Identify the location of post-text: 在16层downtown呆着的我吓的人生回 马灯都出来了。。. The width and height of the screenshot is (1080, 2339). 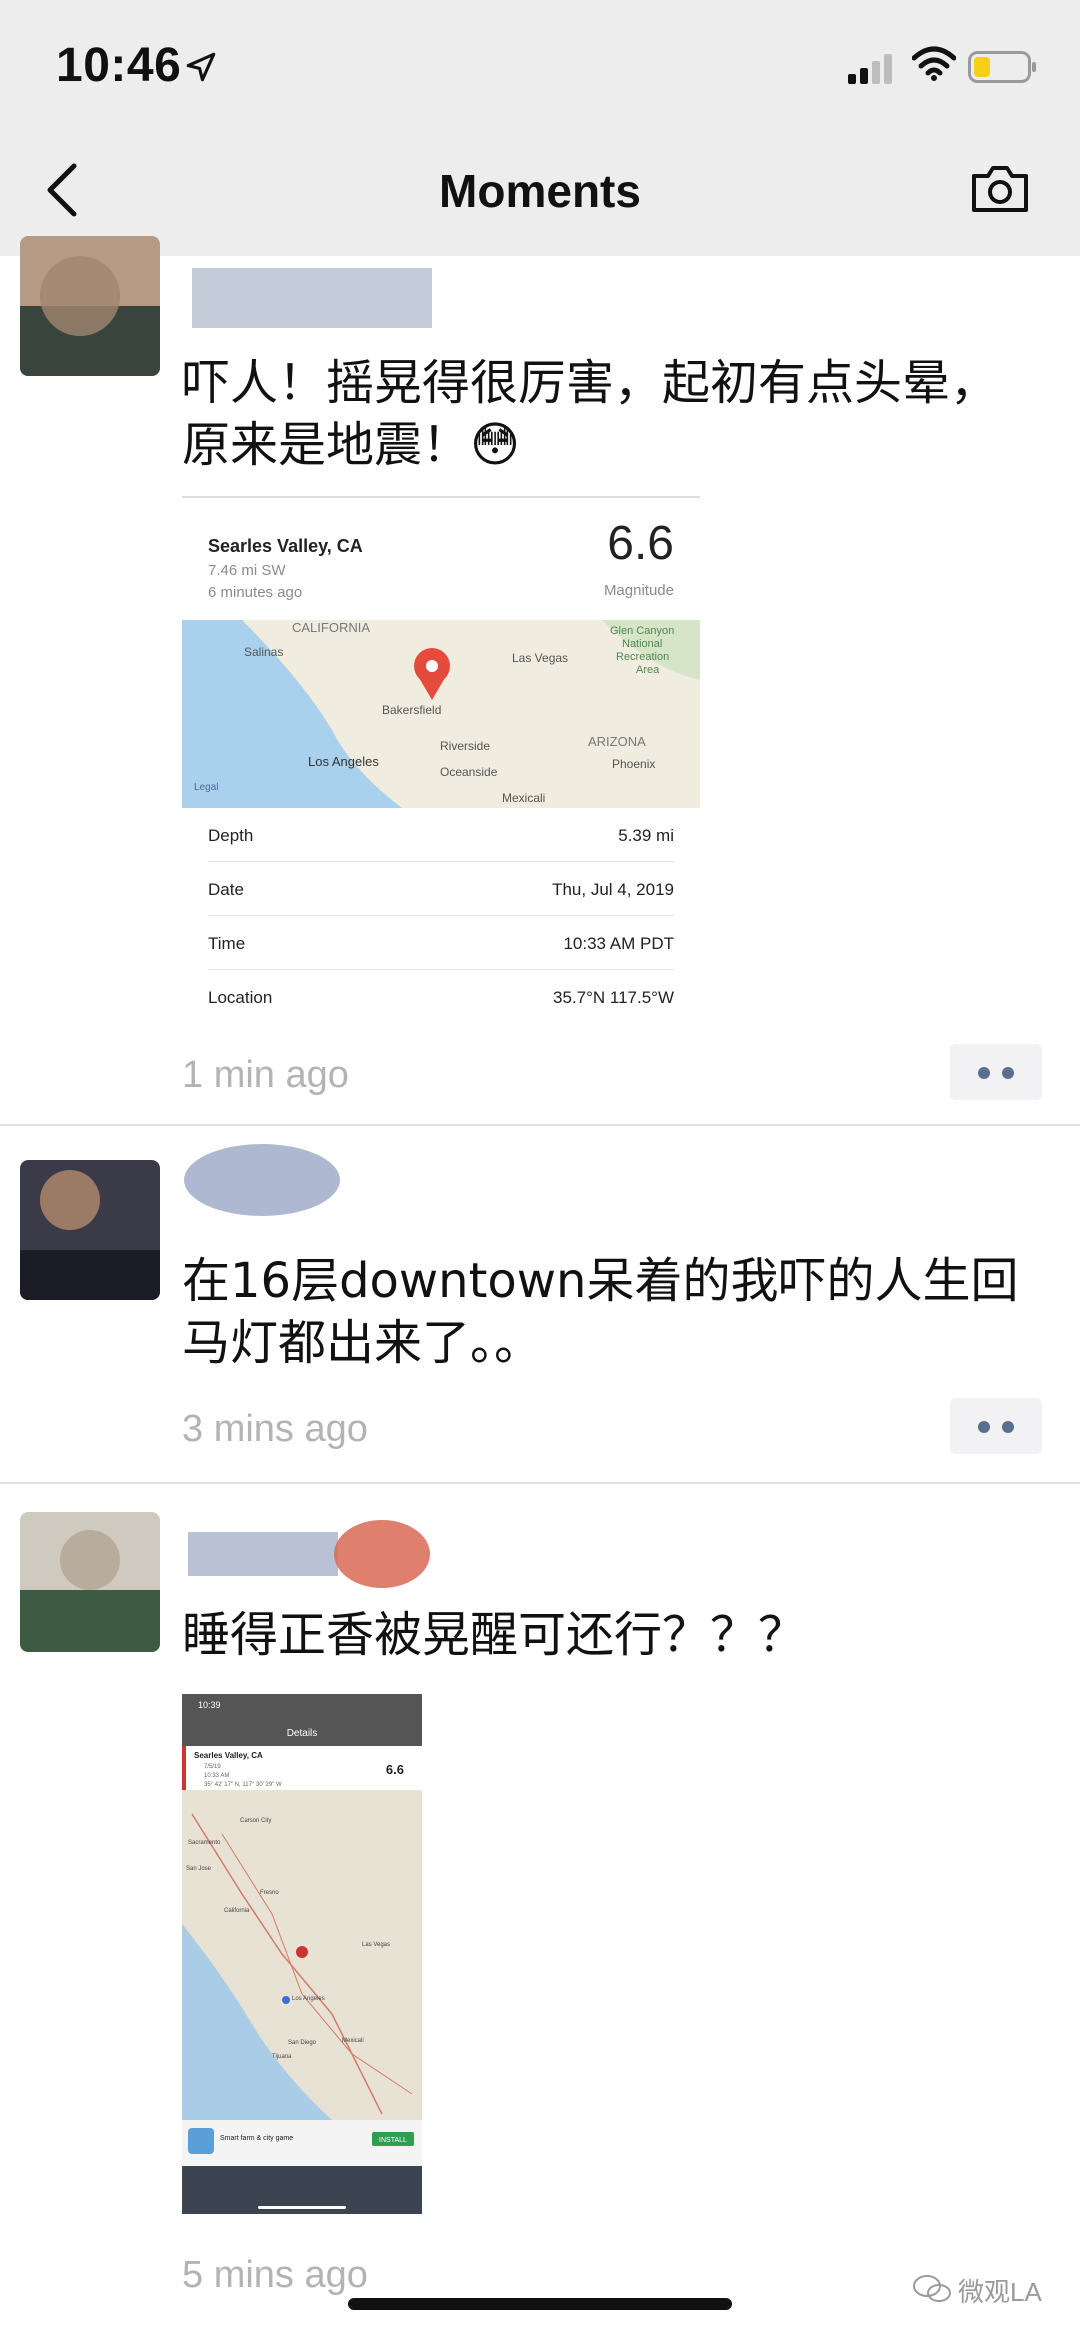
(600, 1312).